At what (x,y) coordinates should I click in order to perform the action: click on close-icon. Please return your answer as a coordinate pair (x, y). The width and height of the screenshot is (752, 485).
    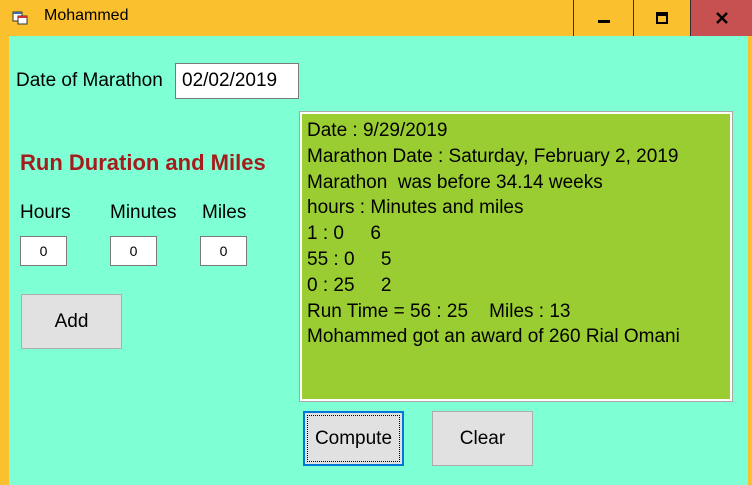
    Looking at the image, I should click on (722, 18).